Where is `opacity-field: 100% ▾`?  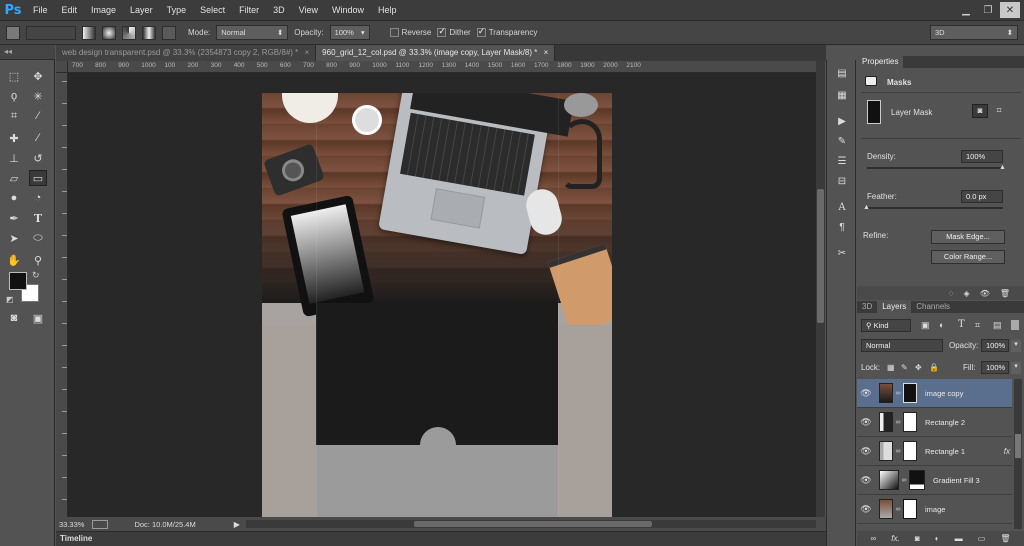
opacity-field: 100% ▾ is located at coordinates (349, 32).